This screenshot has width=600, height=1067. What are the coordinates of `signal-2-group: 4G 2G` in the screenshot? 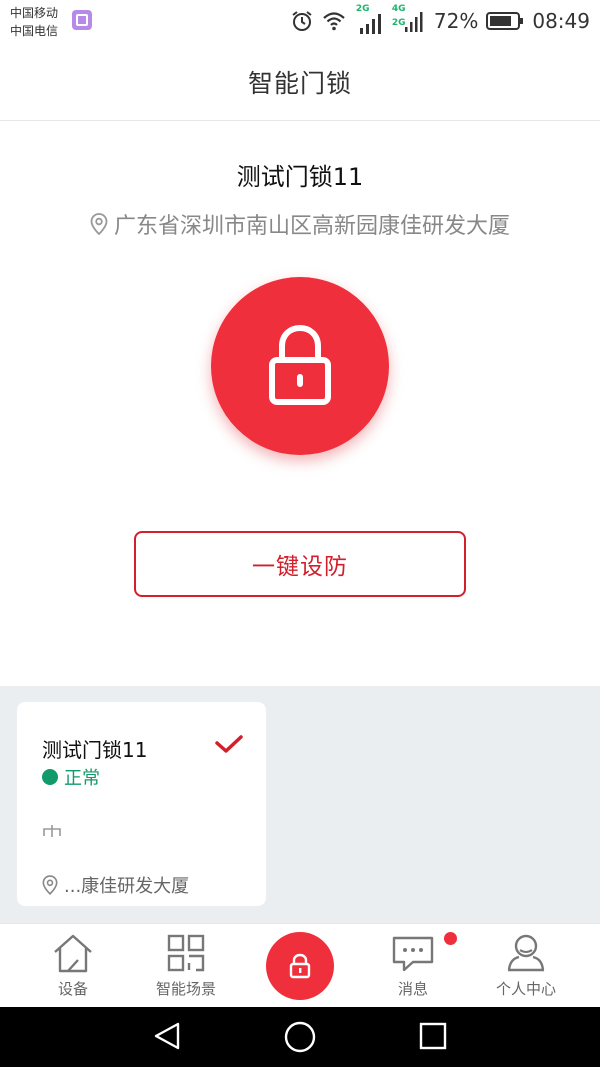 It's located at (409, 20).